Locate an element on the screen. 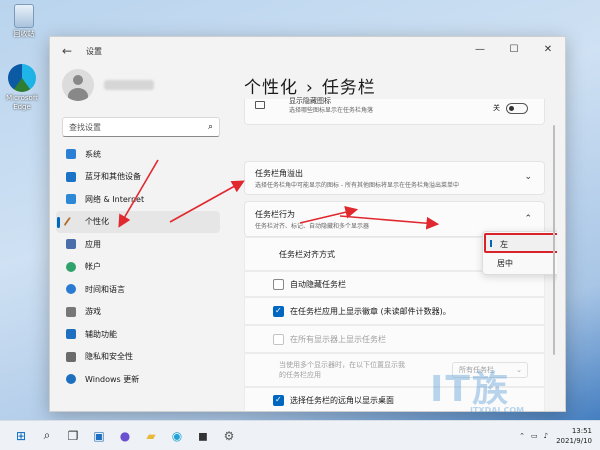 This screenshot has height=450, width=600. alignment-label: 任务栏对齐方式 is located at coordinates (307, 254).